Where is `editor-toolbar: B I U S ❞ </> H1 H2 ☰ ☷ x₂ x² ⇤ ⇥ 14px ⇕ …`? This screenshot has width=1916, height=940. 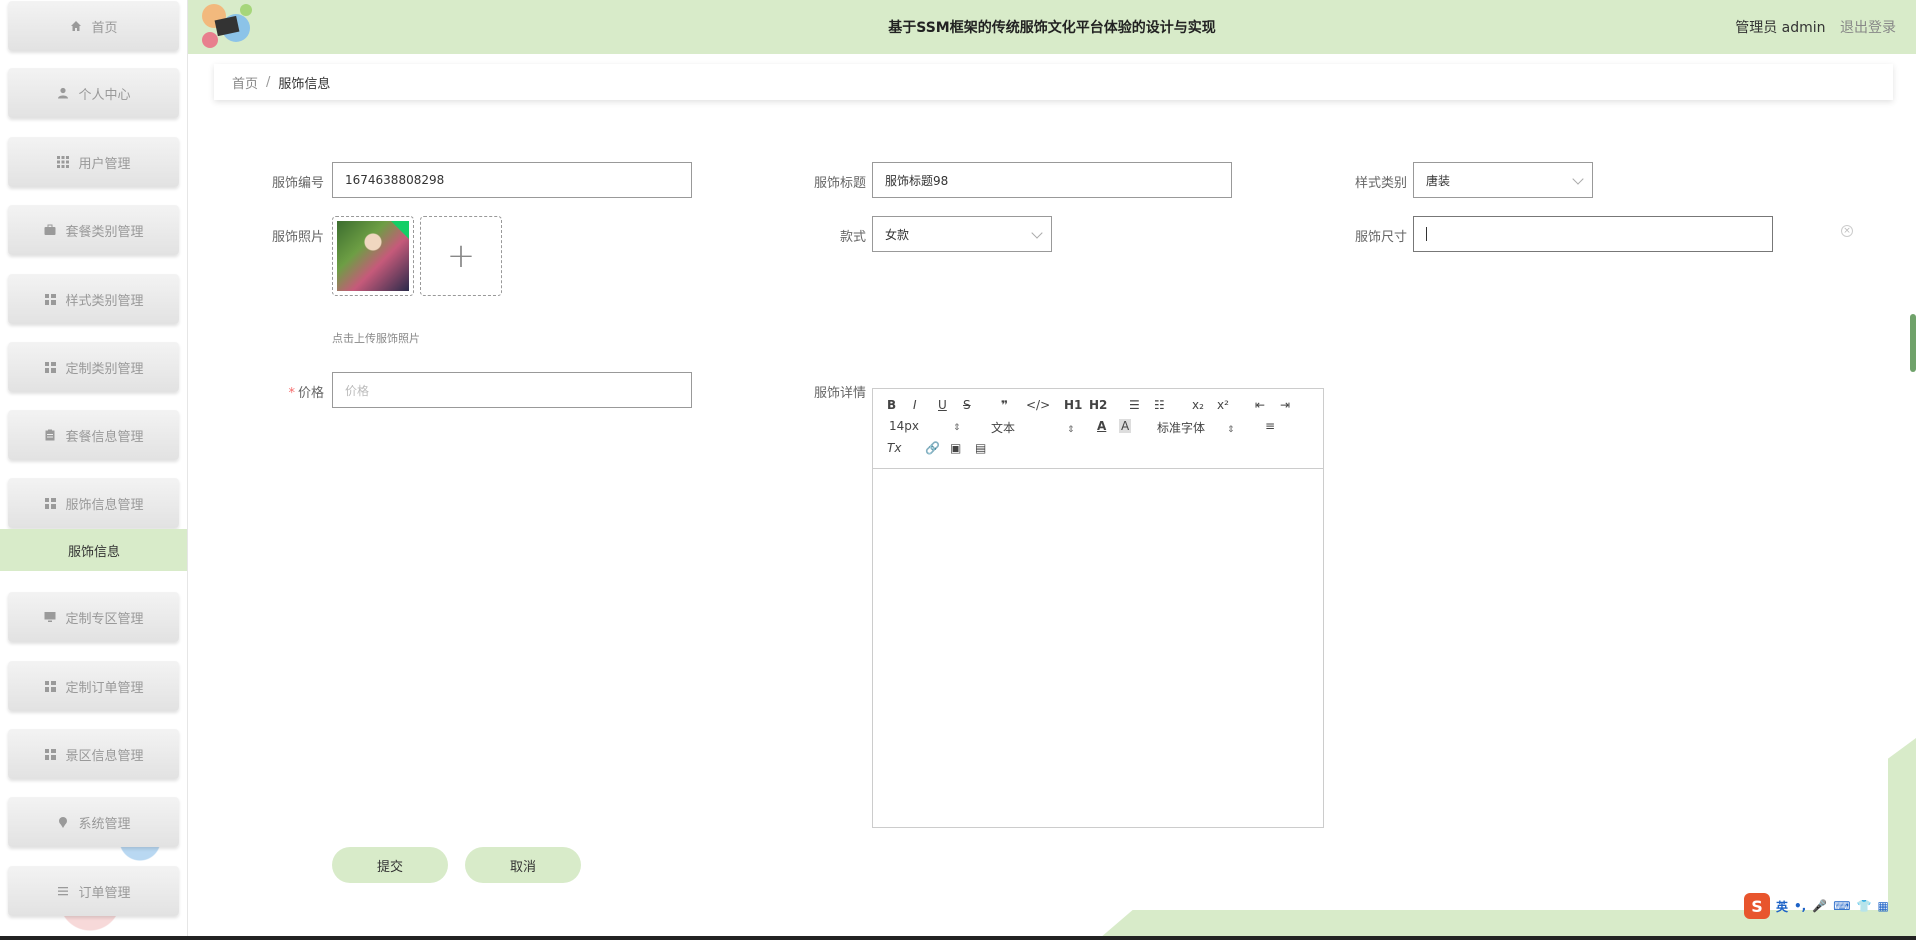 editor-toolbar: B I U S ❞ </> H1 H2 ☰ ☷ x₂ x² ⇤ ⇥ 14px ⇕ … is located at coordinates (1098, 429).